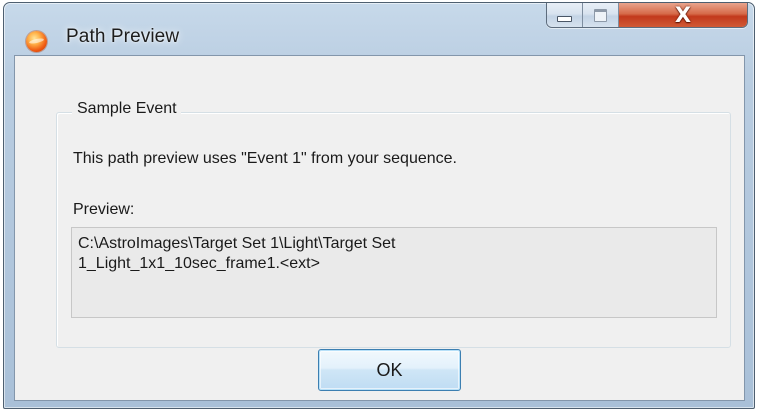 This screenshot has width=758, height=412. I want to click on minimize-icon, so click(564, 19).